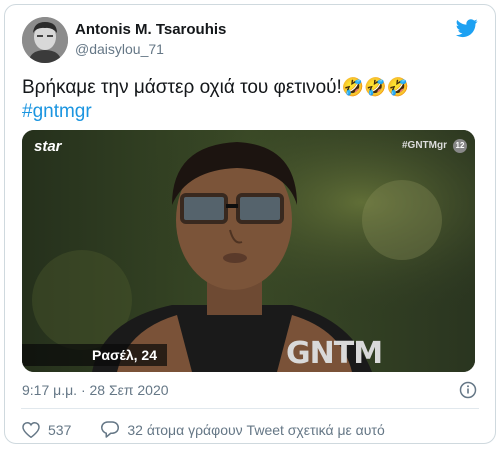 This screenshot has height=450, width=502. Describe the element at coordinates (468, 390) in the screenshot. I see `info-icon` at that location.